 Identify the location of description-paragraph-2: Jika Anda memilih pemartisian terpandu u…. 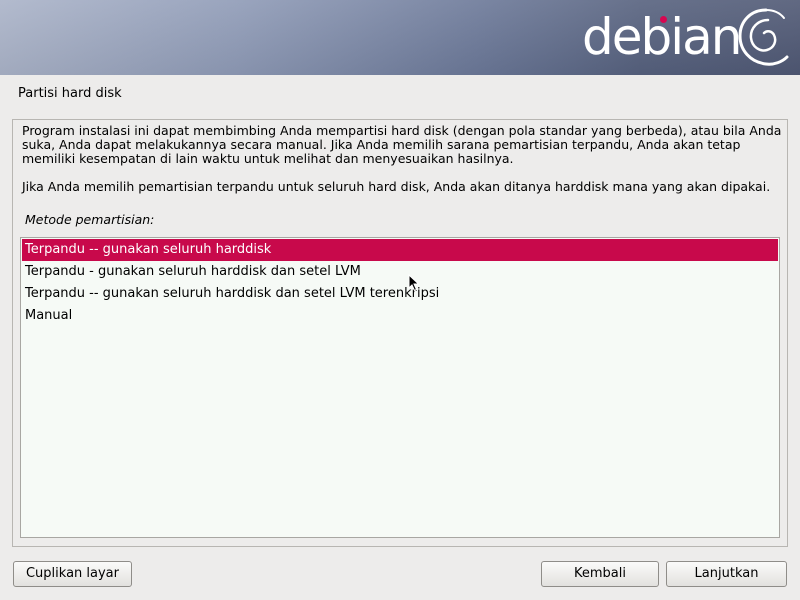
(396, 186).